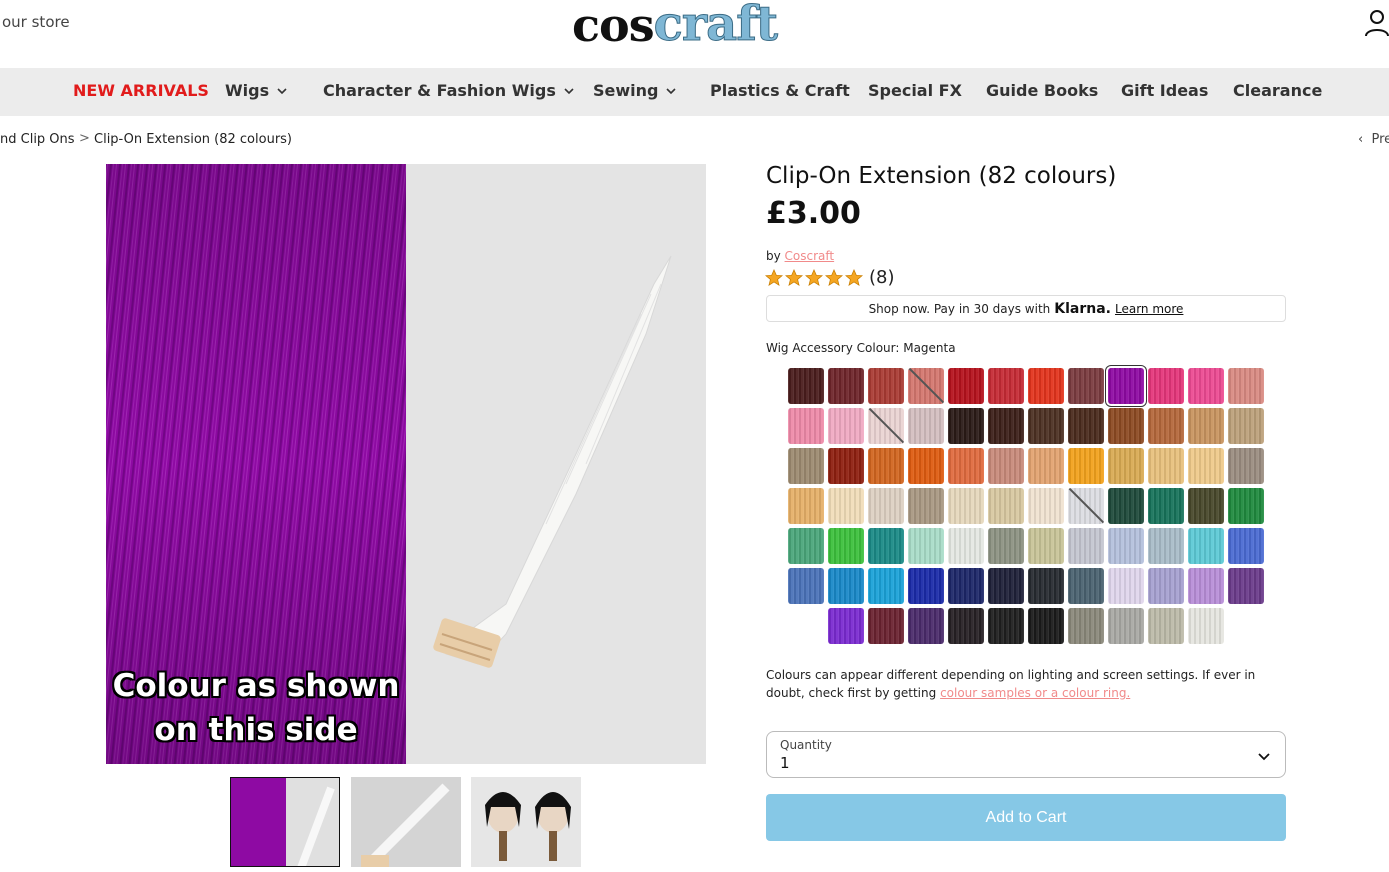 This screenshot has width=1389, height=872. Describe the element at coordinates (675, 26) in the screenshot. I see `coscraft-logo: cos craft` at that location.